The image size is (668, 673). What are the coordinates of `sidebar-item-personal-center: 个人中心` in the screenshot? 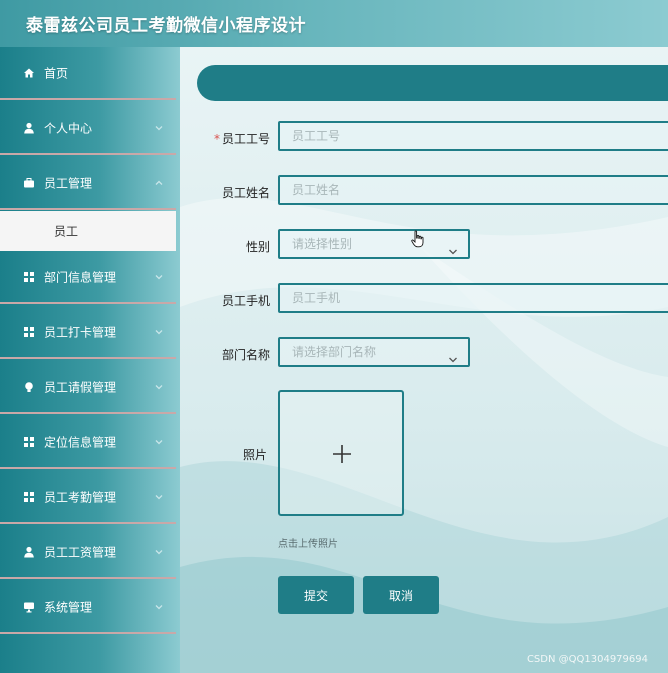 It's located at (88, 128).